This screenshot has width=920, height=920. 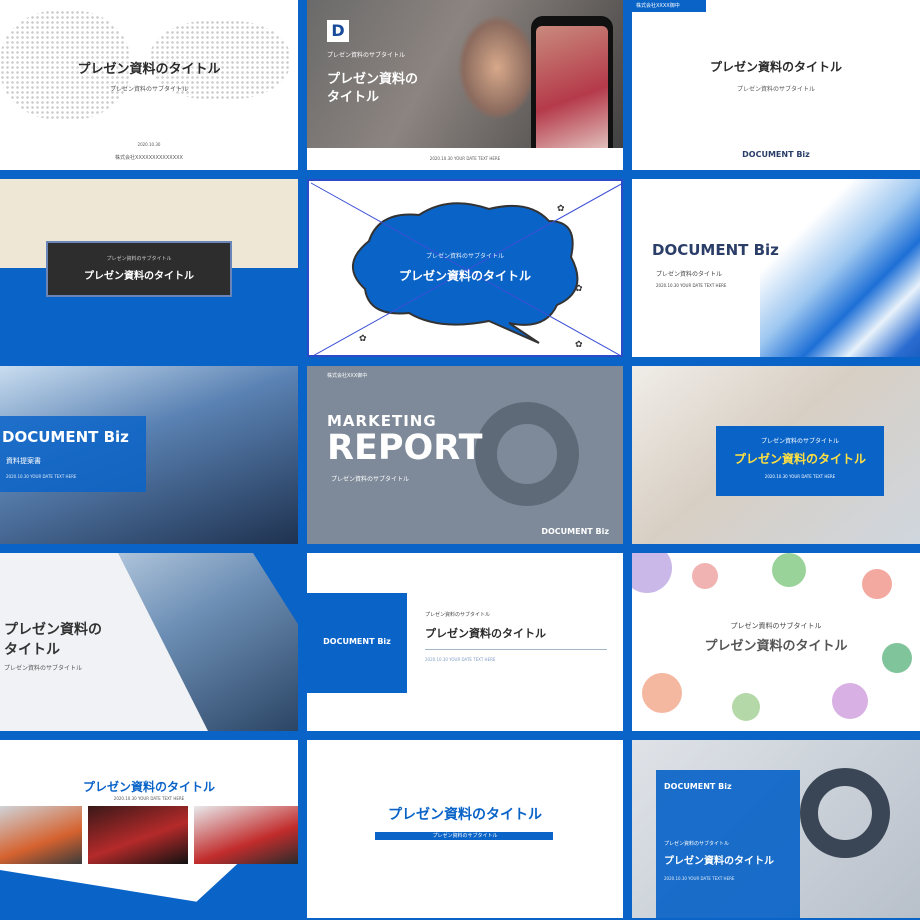 What do you see at coordinates (669, 6) in the screenshot?
I see `client-badge: 株式会社XXXX御中` at bounding box center [669, 6].